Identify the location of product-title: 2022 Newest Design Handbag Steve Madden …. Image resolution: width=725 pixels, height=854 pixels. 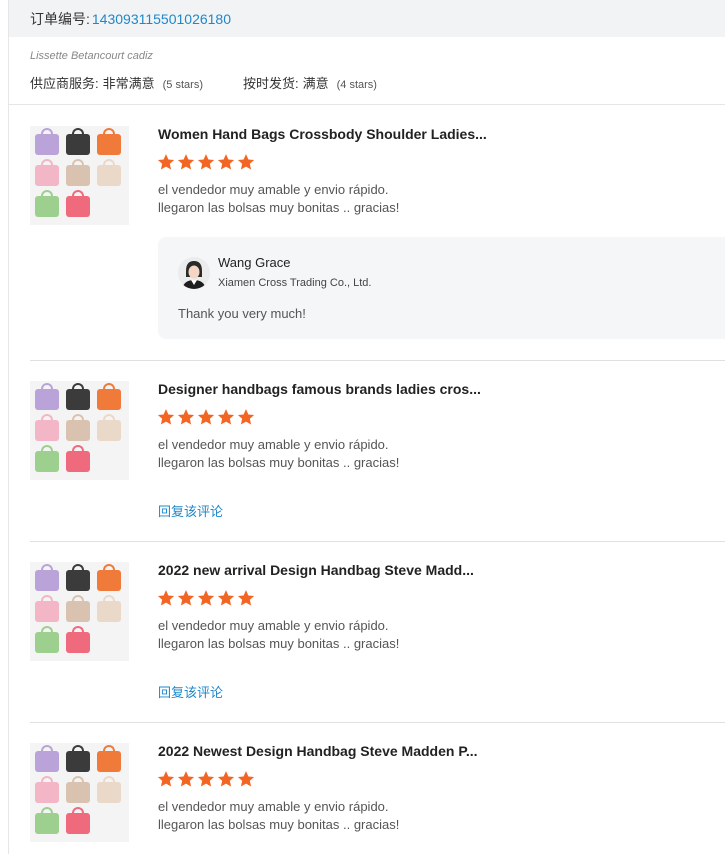
(338, 751).